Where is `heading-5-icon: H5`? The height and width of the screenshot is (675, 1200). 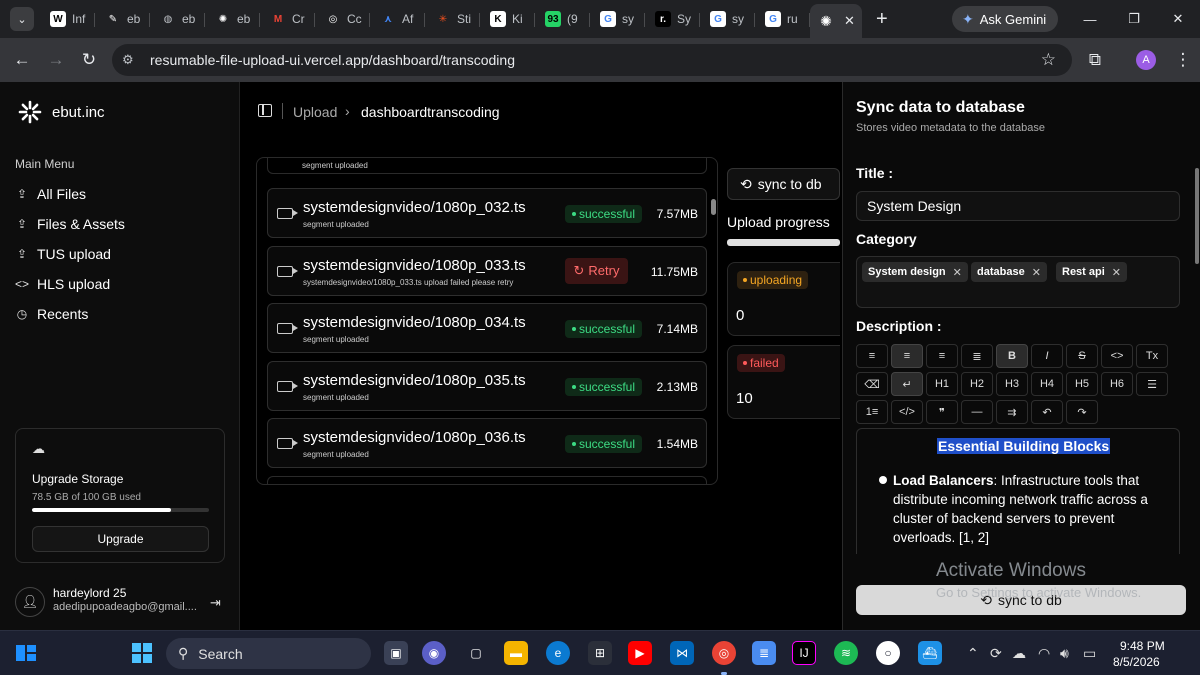
heading-5-icon: H5 is located at coordinates (1082, 384).